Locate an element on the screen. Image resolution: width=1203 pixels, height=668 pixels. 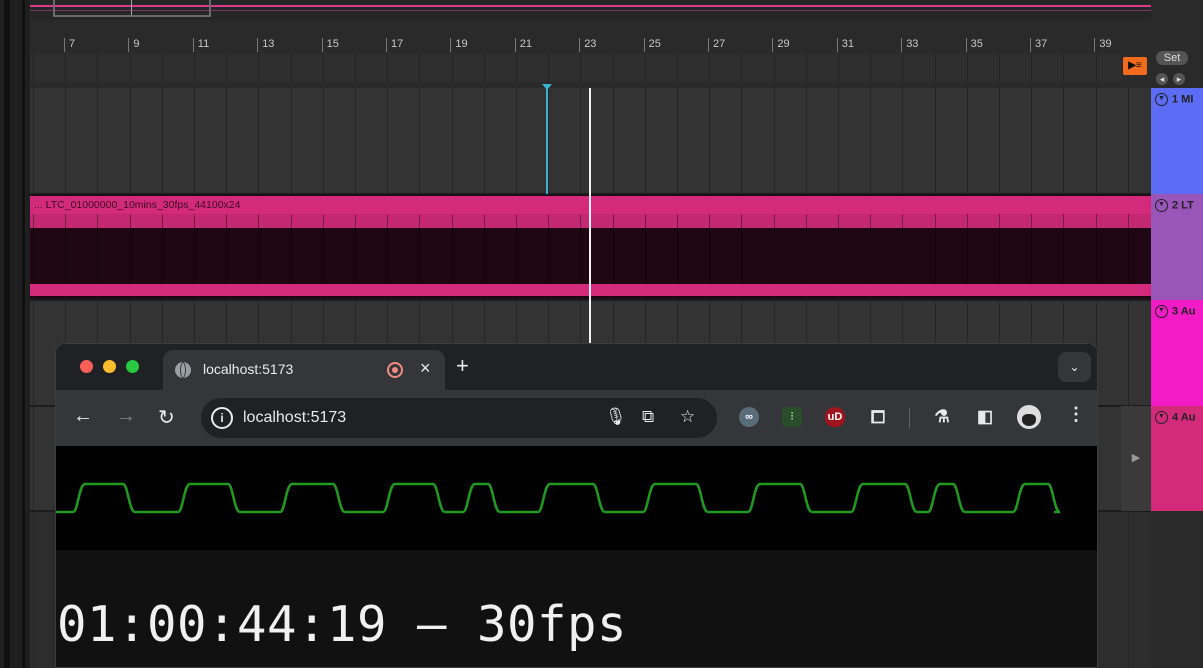
site-info-icon: i is located at coordinates (222, 418).